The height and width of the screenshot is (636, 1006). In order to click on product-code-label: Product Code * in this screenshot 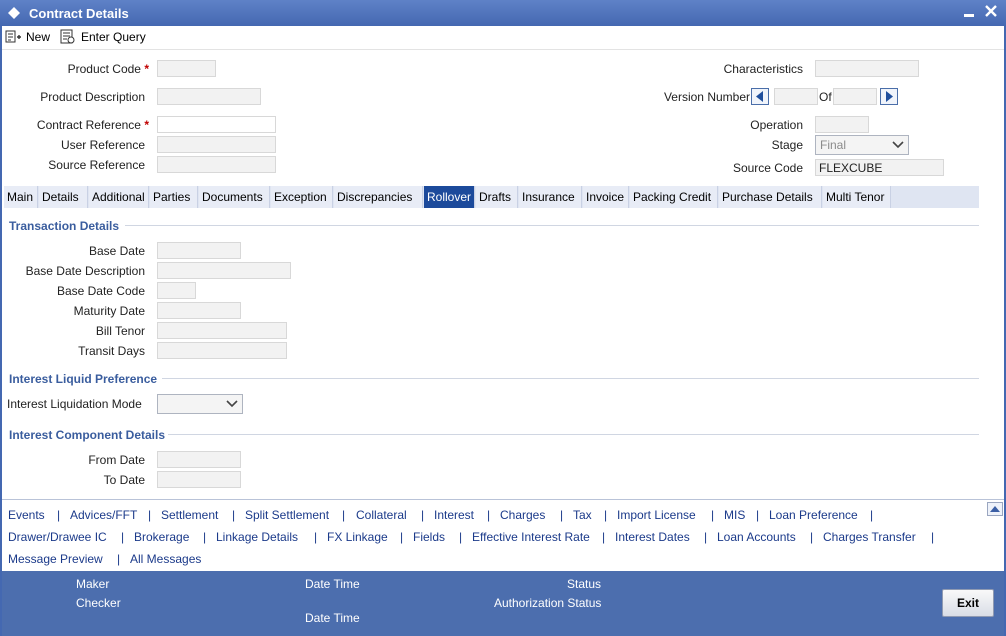, I will do `click(108, 69)`.